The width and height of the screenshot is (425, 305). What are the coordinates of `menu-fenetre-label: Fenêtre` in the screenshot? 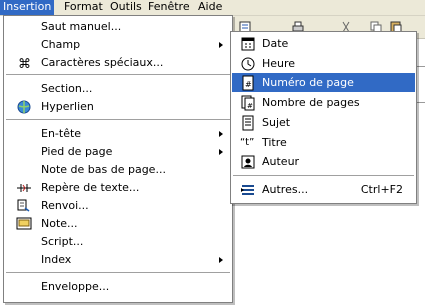 It's located at (169, 6).